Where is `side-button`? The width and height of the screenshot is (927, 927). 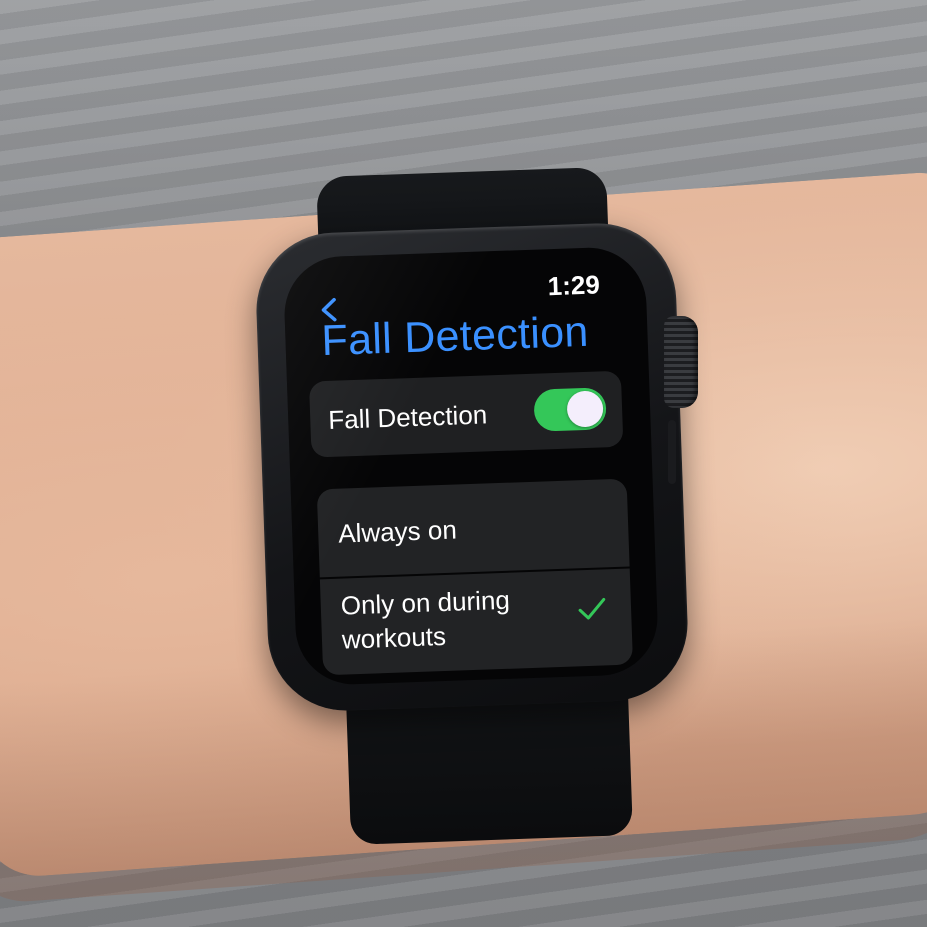 side-button is located at coordinates (672, 452).